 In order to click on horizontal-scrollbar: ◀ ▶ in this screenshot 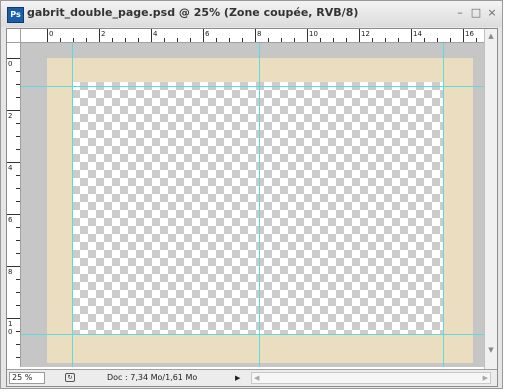, I will do `click(371, 378)`.